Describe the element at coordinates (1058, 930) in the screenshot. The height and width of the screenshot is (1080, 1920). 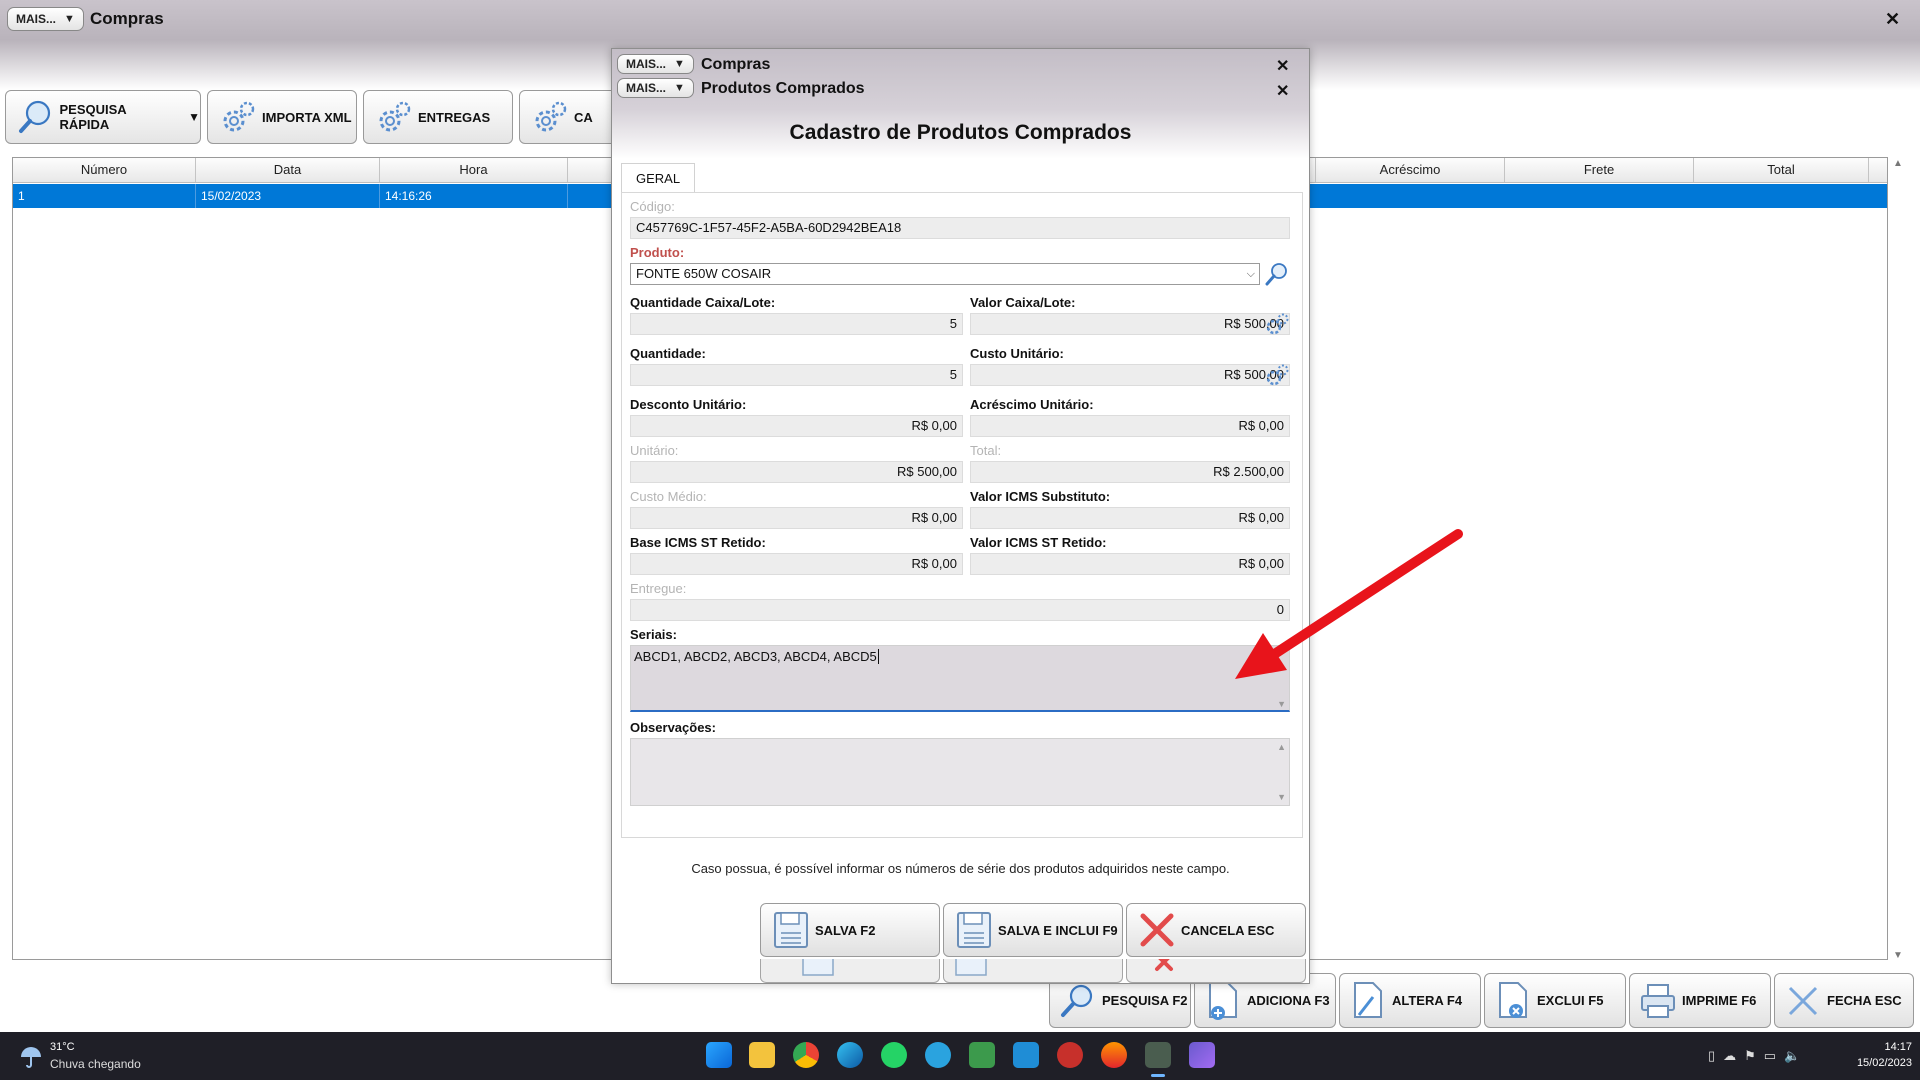
I see `salva-e-inclui-label: SALVA E INCLUI F9` at that location.